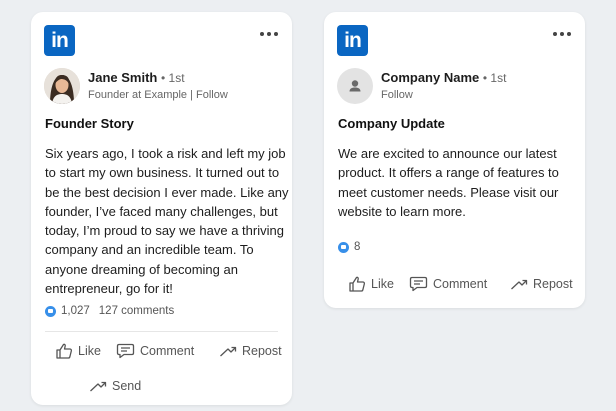  Describe the element at coordinates (161, 331) in the screenshot. I see `divider` at that location.